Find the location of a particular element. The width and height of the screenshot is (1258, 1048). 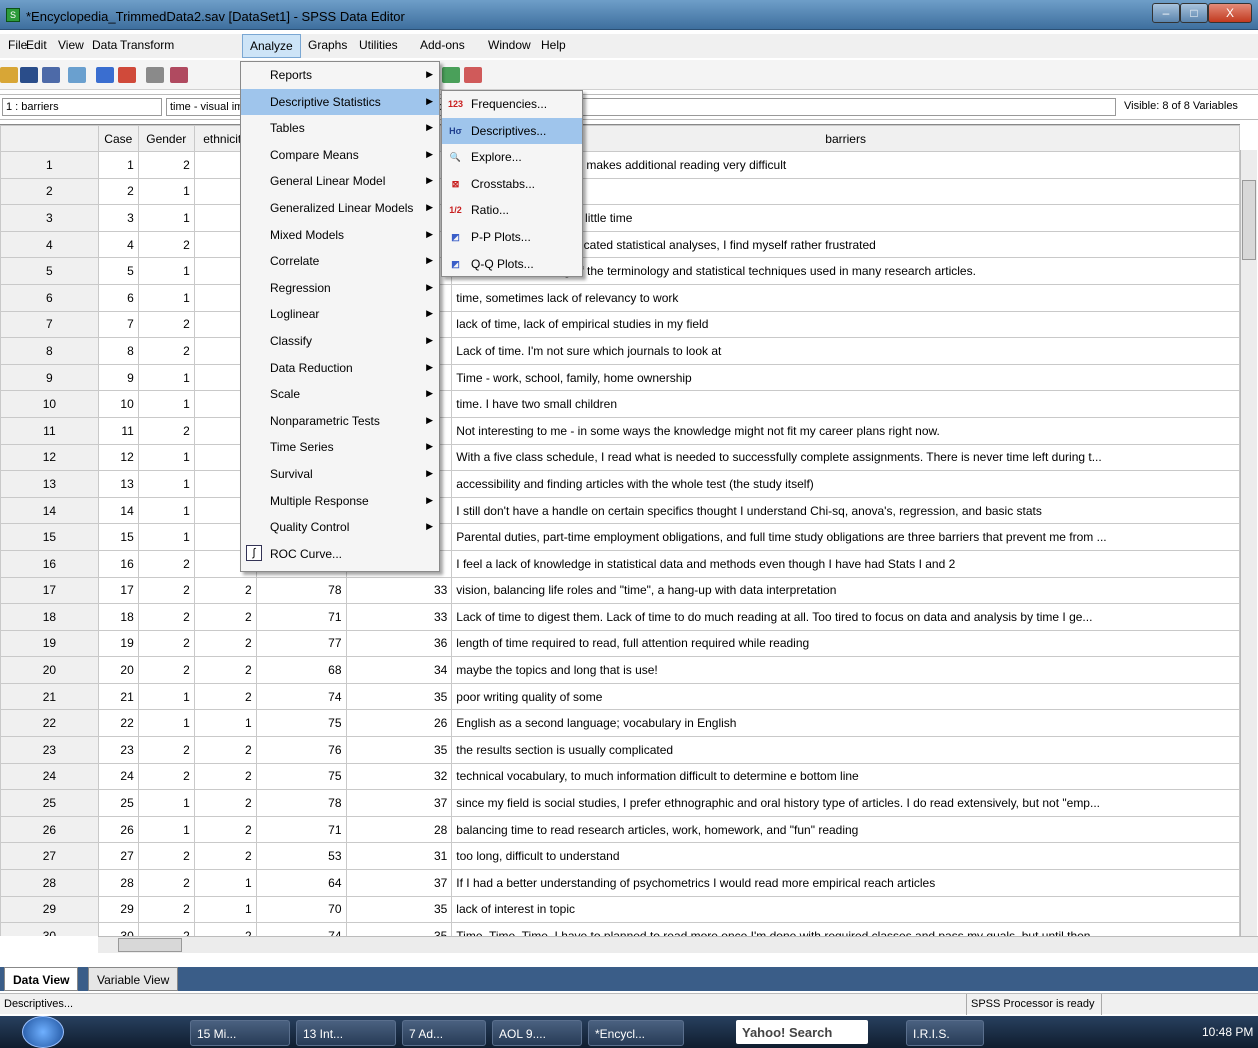

row-number: 4 is located at coordinates (49, 244).